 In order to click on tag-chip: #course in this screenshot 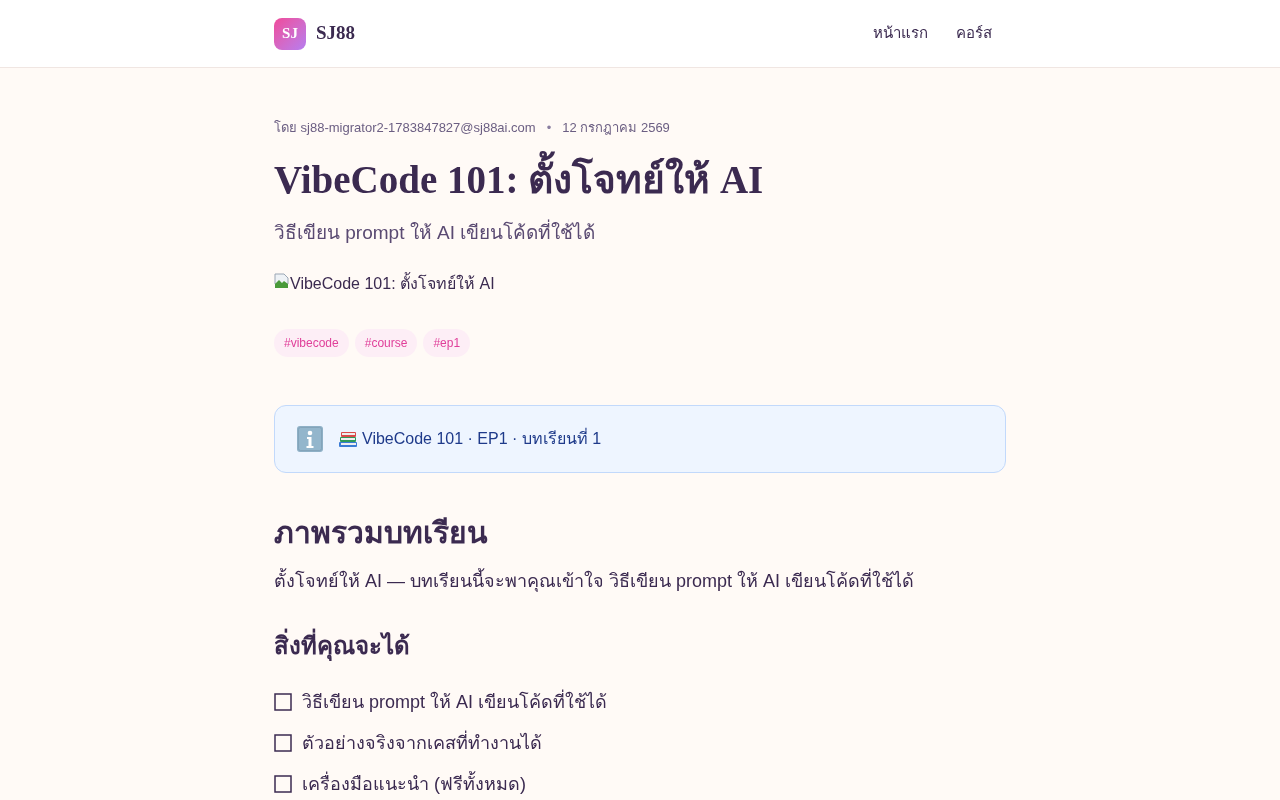, I will do `click(386, 343)`.